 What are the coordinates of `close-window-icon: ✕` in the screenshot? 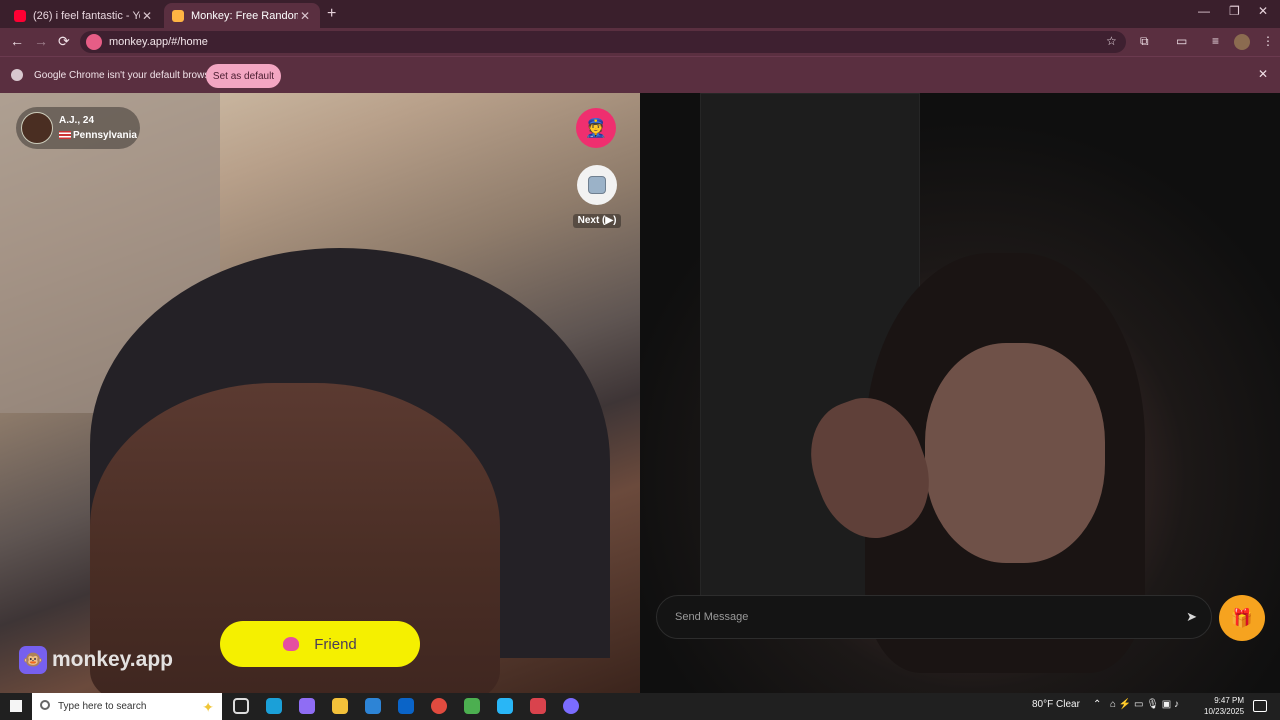 It's located at (1263, 11).